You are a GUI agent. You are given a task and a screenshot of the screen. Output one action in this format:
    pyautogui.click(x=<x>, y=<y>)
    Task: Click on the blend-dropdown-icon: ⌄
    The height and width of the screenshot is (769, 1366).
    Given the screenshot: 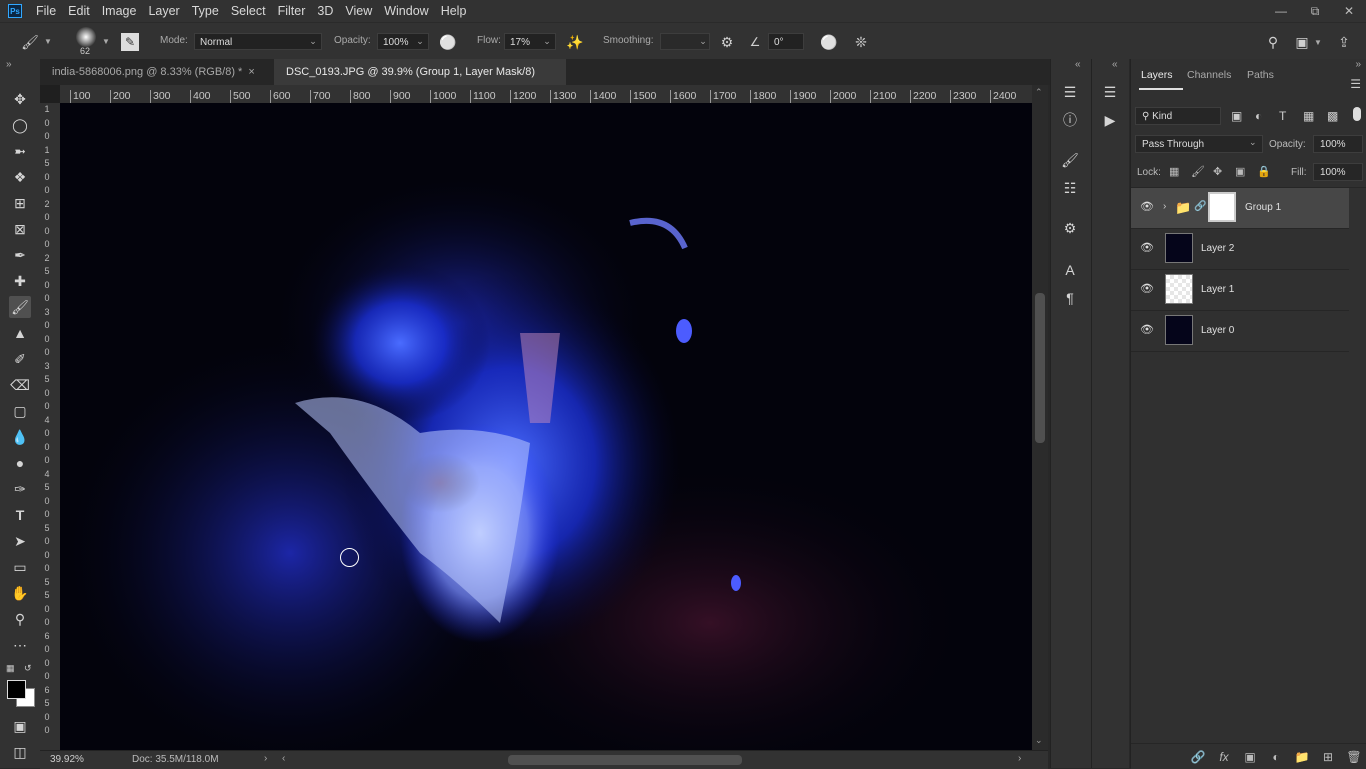 What is the action you would take?
    pyautogui.click(x=1253, y=142)
    